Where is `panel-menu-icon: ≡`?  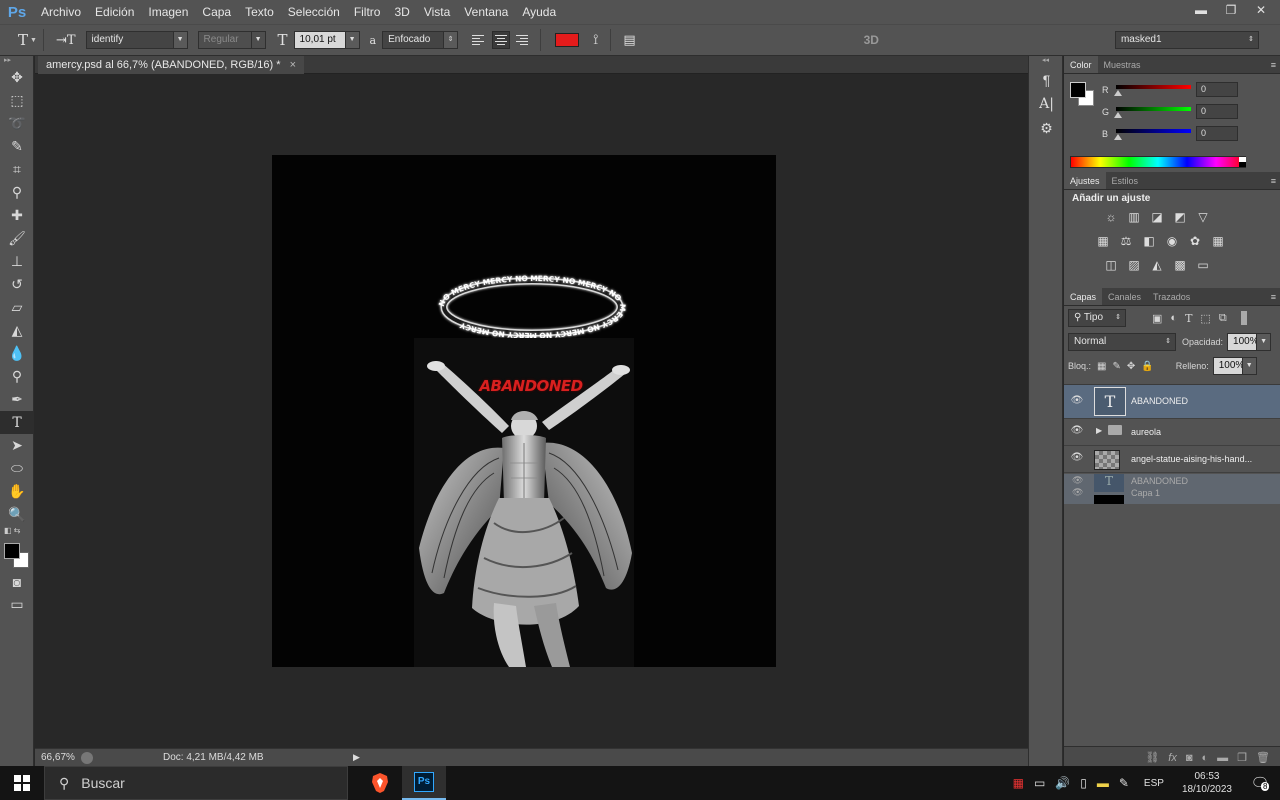 panel-menu-icon: ≡ is located at coordinates (1273, 181).